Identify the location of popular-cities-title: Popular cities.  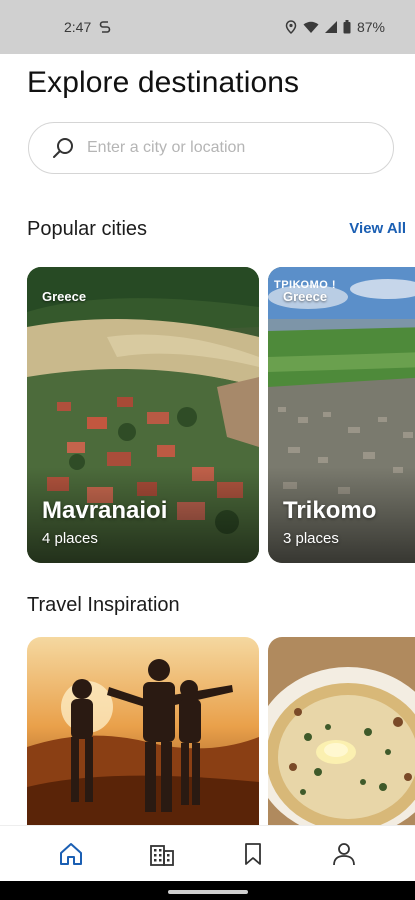
(87, 229).